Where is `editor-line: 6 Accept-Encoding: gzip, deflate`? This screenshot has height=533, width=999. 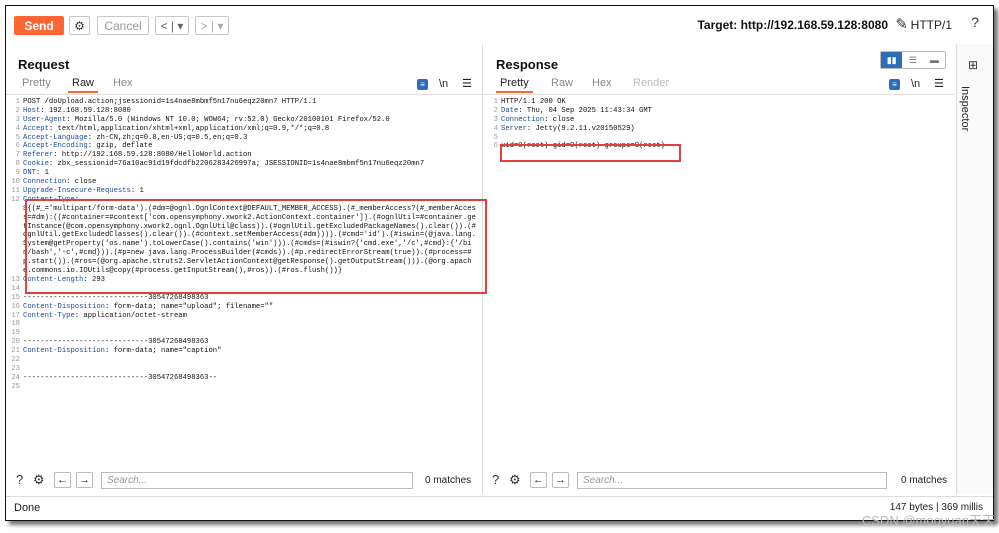
editor-line: 6 Accept-Encoding: gzip, deflate is located at coordinates (244, 146).